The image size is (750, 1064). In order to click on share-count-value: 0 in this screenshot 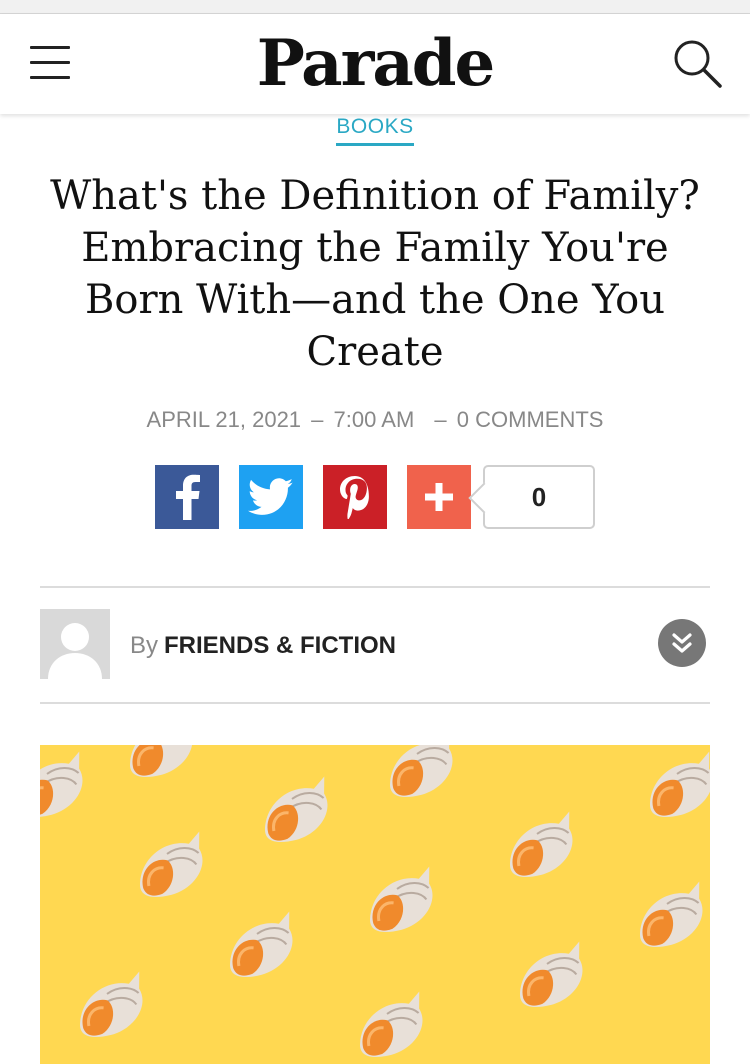, I will do `click(539, 496)`.